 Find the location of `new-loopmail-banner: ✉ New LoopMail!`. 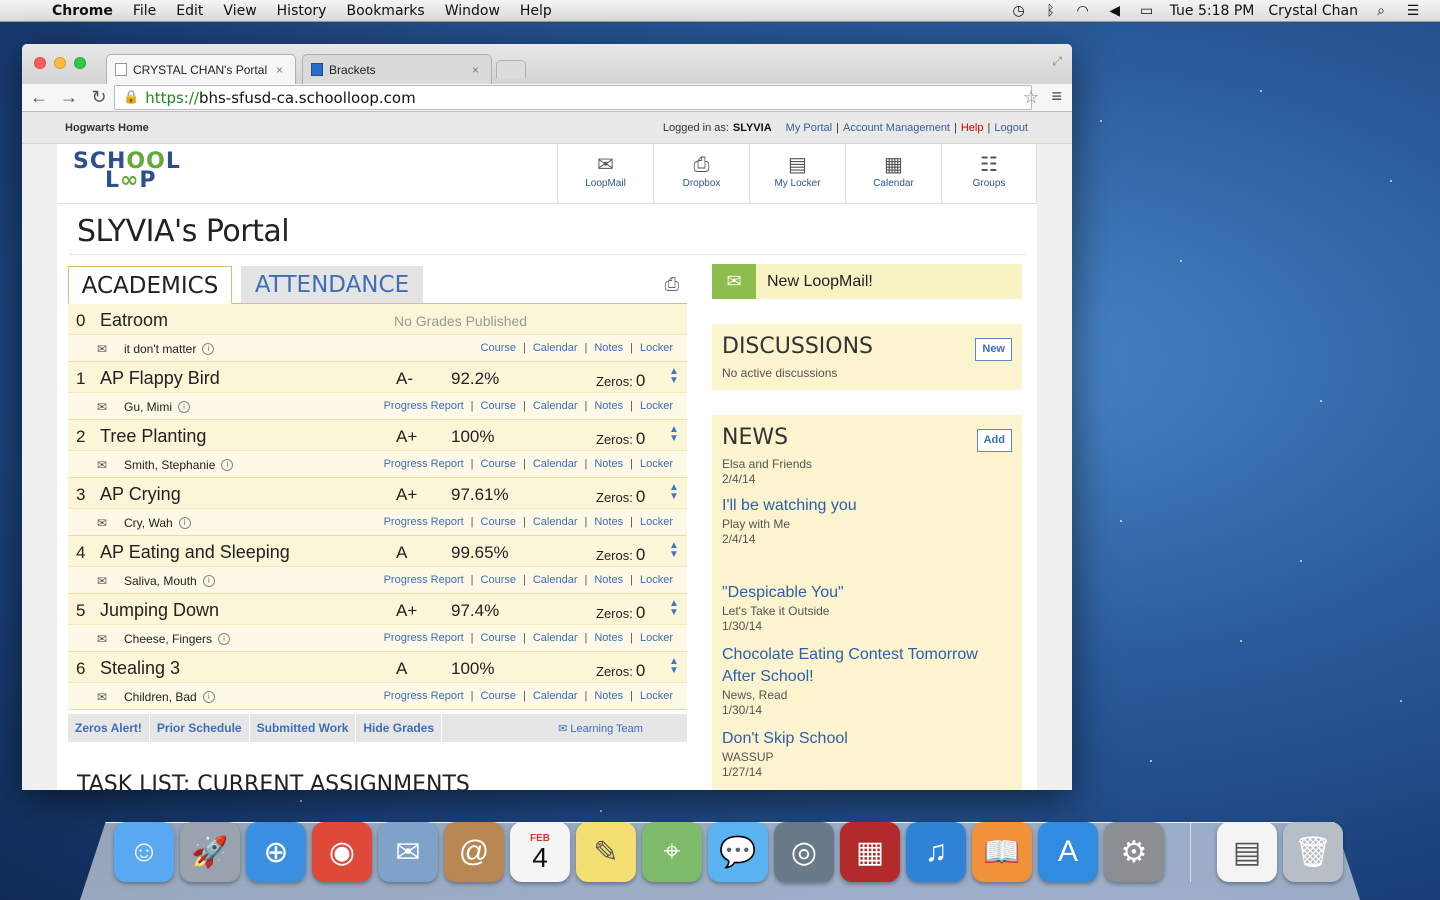

new-loopmail-banner: ✉ New LoopMail! is located at coordinates (867, 281).